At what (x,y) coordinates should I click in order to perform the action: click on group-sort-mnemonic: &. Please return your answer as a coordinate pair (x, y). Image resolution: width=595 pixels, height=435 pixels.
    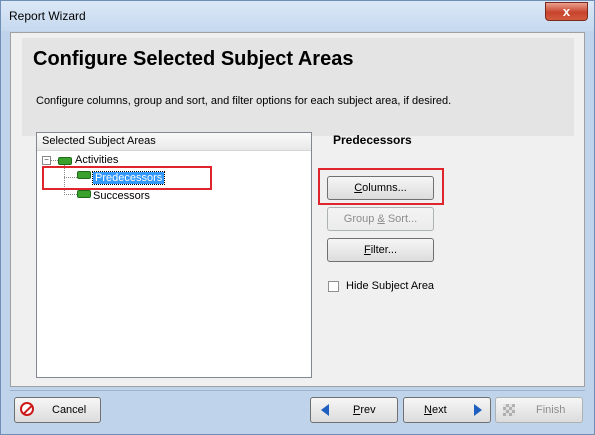
    Looking at the image, I should click on (381, 219).